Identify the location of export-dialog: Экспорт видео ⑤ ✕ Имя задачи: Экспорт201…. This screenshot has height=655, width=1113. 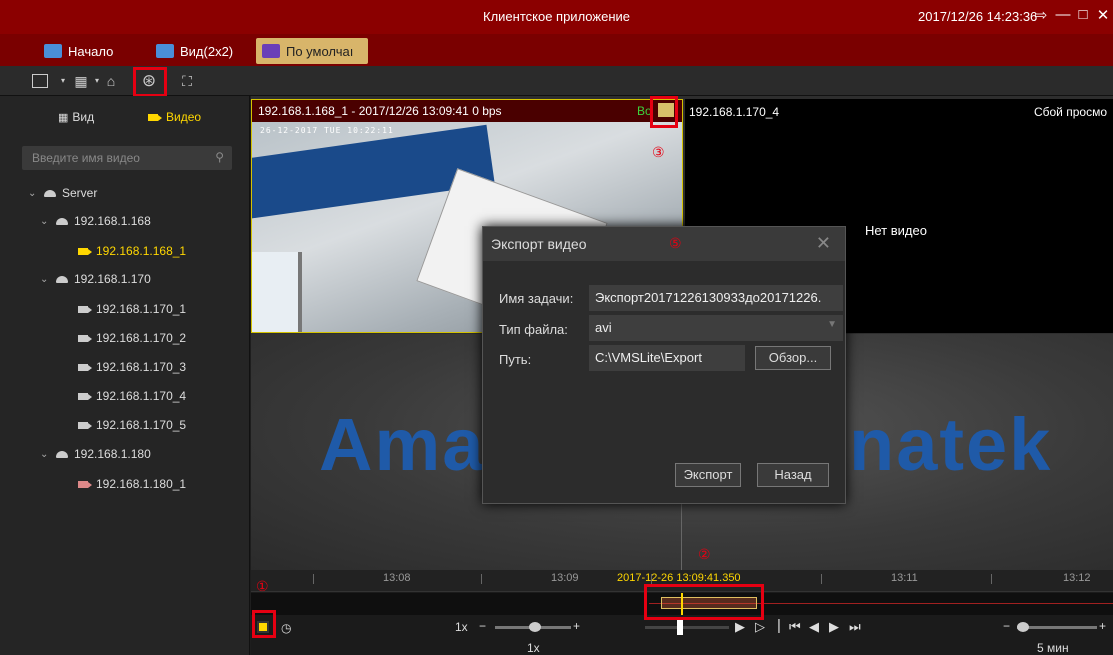
(664, 365).